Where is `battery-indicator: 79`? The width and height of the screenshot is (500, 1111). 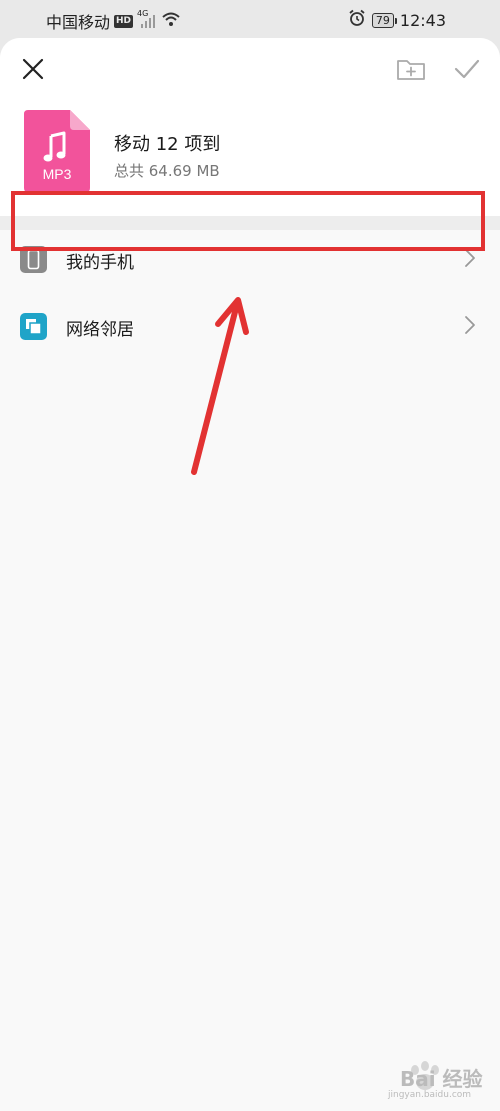
battery-indicator: 79 is located at coordinates (384, 20).